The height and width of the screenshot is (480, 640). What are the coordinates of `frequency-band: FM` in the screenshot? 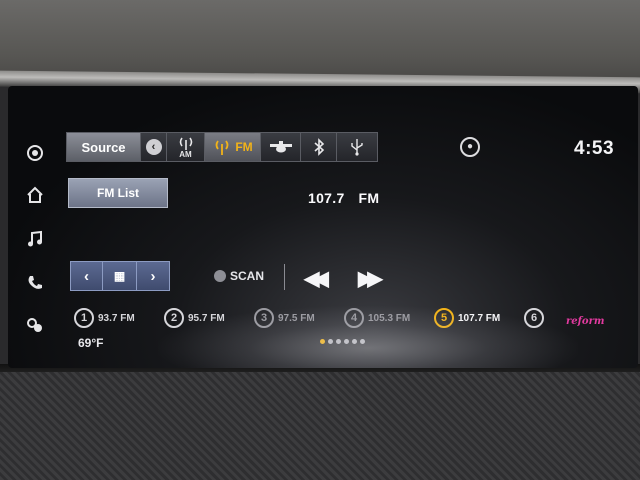 It's located at (369, 198).